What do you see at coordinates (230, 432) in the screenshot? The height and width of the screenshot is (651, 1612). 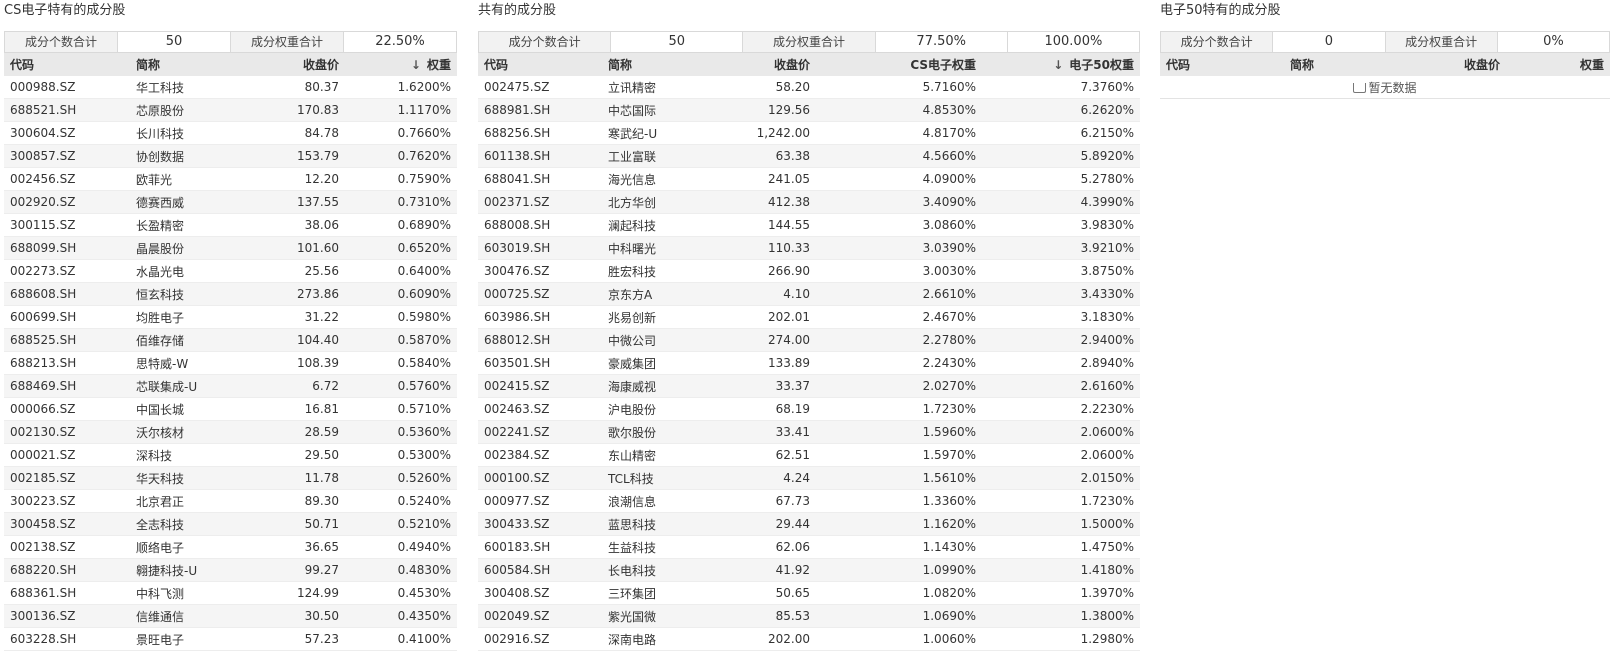 I see `table-row: 002130.SZ 沃尔核材 28.59 0.5360%` at bounding box center [230, 432].